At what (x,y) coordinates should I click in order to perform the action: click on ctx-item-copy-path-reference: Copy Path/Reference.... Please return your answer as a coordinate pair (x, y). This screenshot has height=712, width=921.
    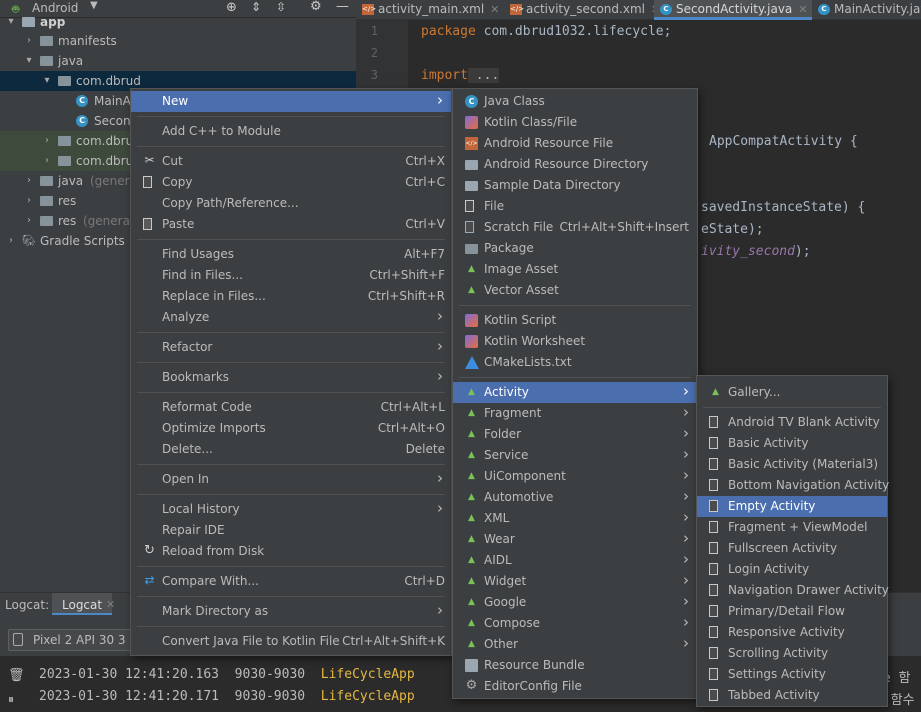
    Looking at the image, I should click on (291, 203).